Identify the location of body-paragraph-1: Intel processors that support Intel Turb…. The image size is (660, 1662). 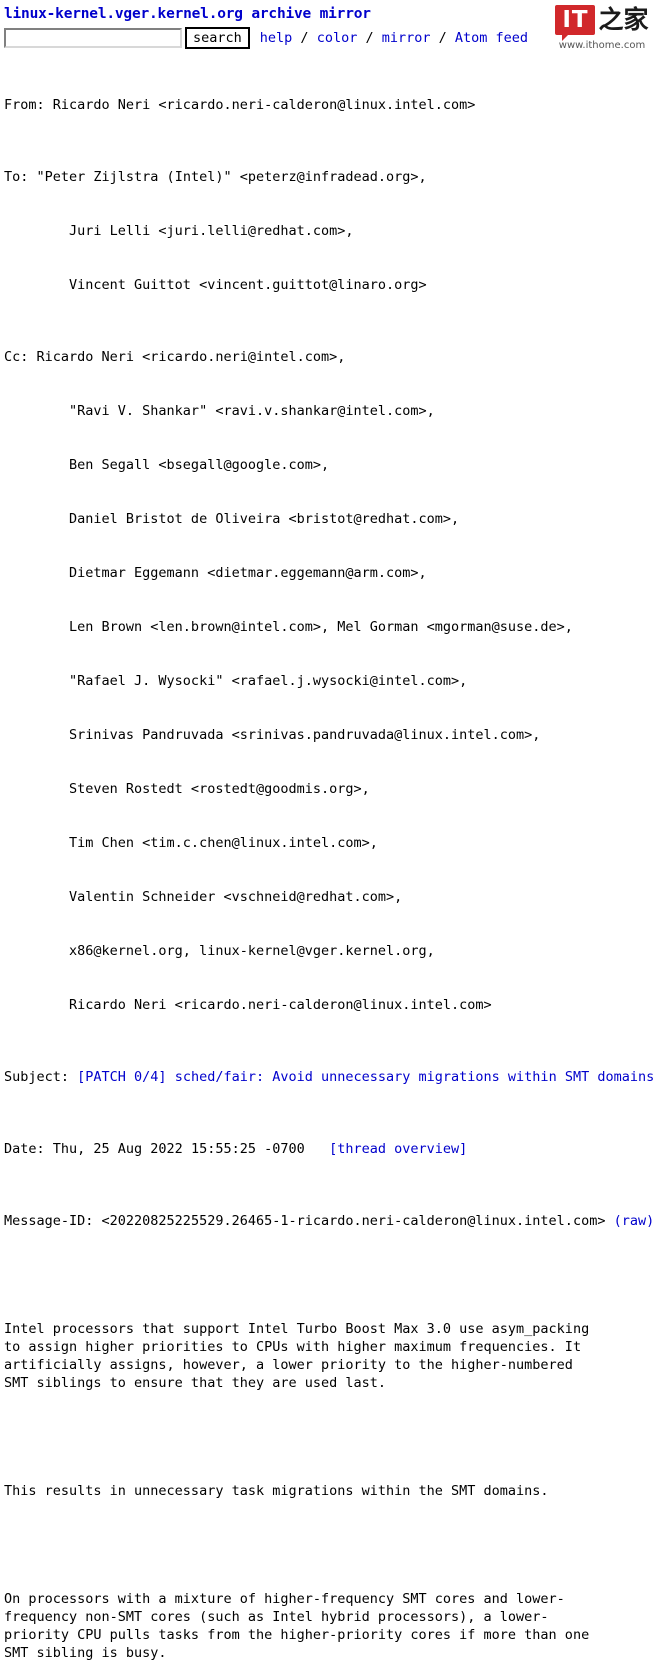
(297, 1356).